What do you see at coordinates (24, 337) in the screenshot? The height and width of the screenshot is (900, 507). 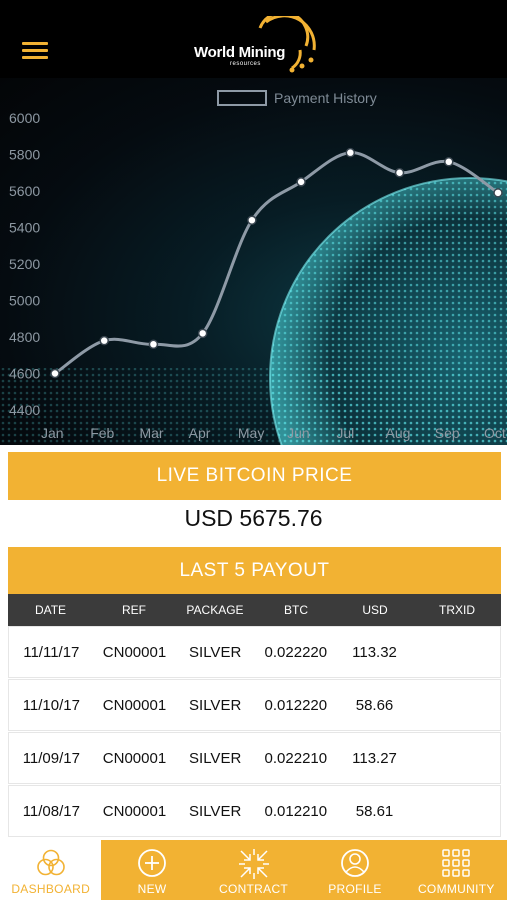 I see `y-tick-label: 4800` at bounding box center [24, 337].